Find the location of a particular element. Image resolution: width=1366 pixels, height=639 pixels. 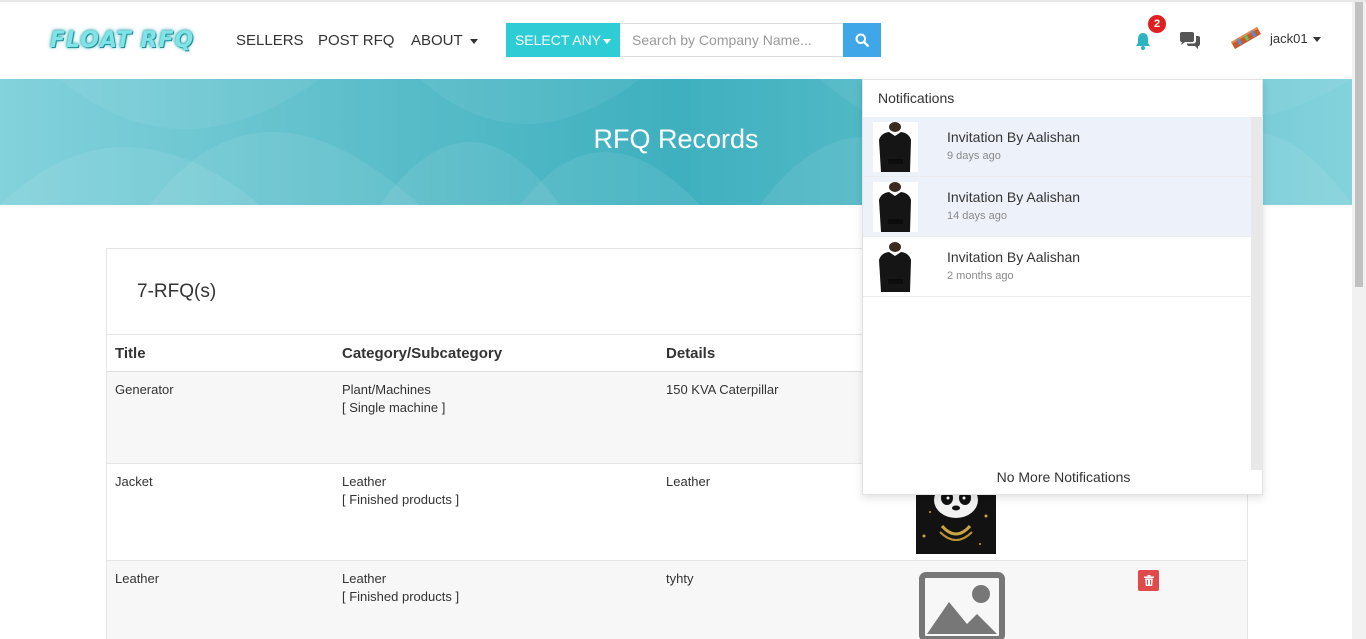

row-title: Leather is located at coordinates (137, 578).